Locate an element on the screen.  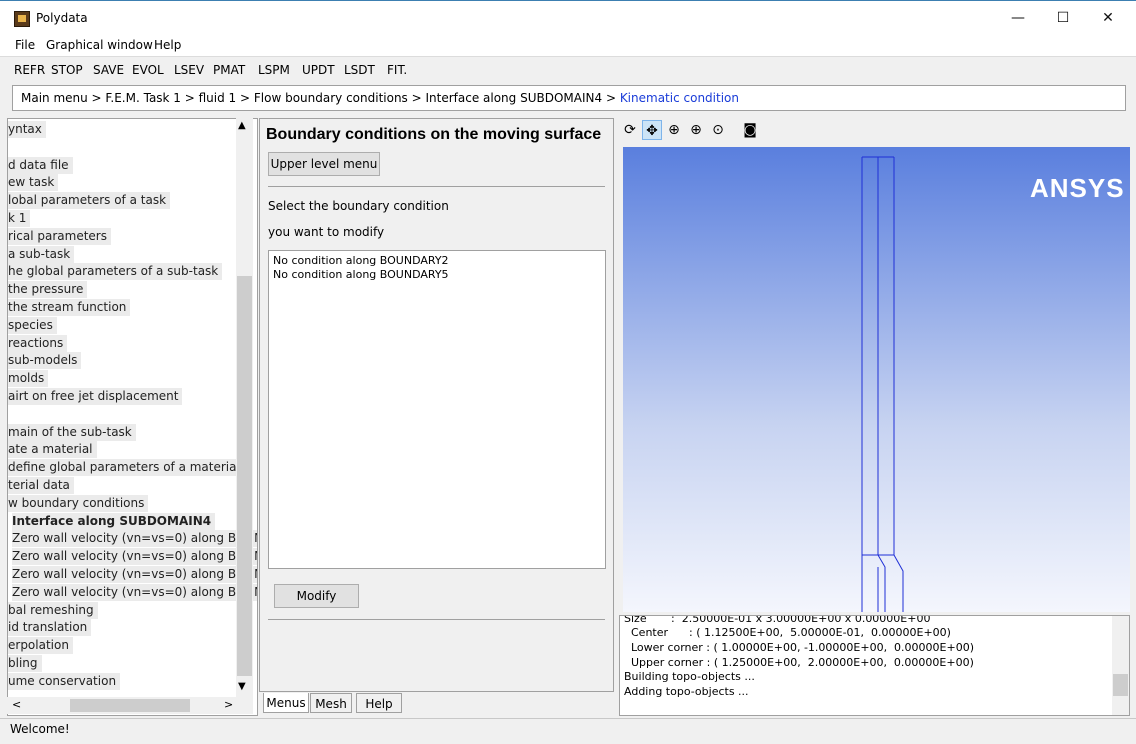
tab-menus: Menus is located at coordinates (286, 703).